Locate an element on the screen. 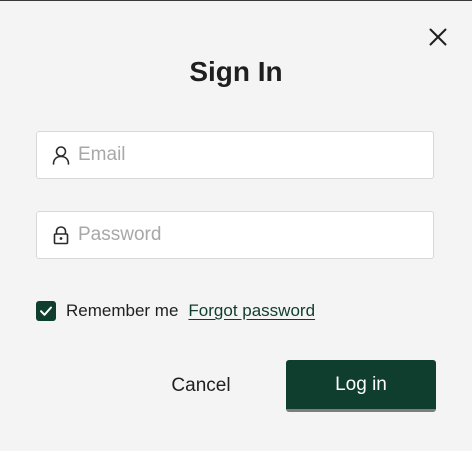 The height and width of the screenshot is (451, 472). close-button is located at coordinates (438, 37).